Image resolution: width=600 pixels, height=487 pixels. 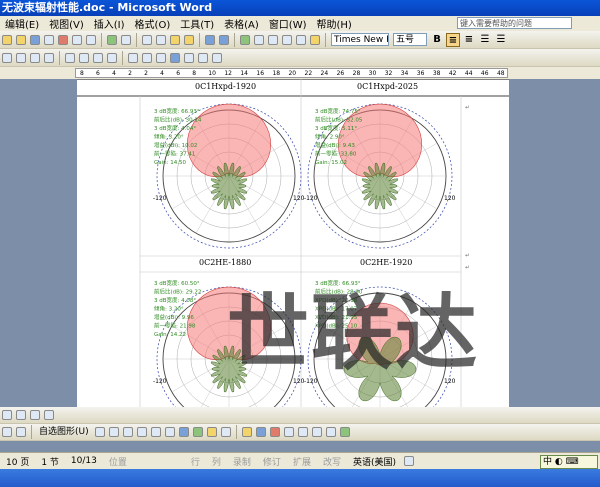 What do you see at coordinates (514, 23) in the screenshot?
I see `help-search-input: 键入需要帮助的问题` at bounding box center [514, 23].